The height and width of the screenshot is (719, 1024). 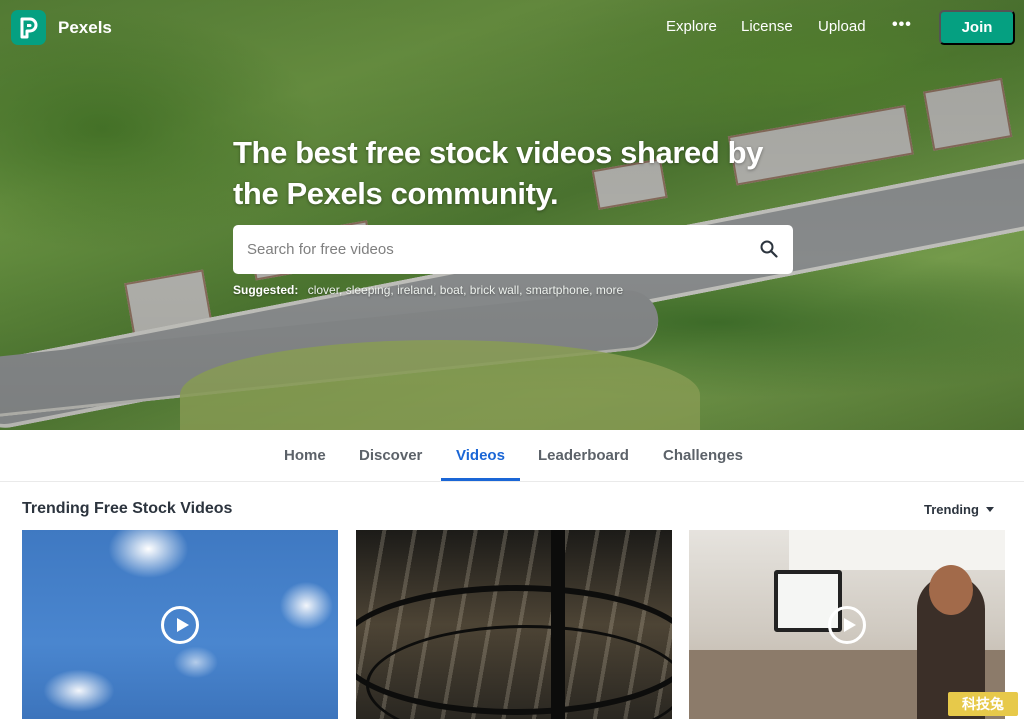 I want to click on search-bar, so click(x=513, y=249).